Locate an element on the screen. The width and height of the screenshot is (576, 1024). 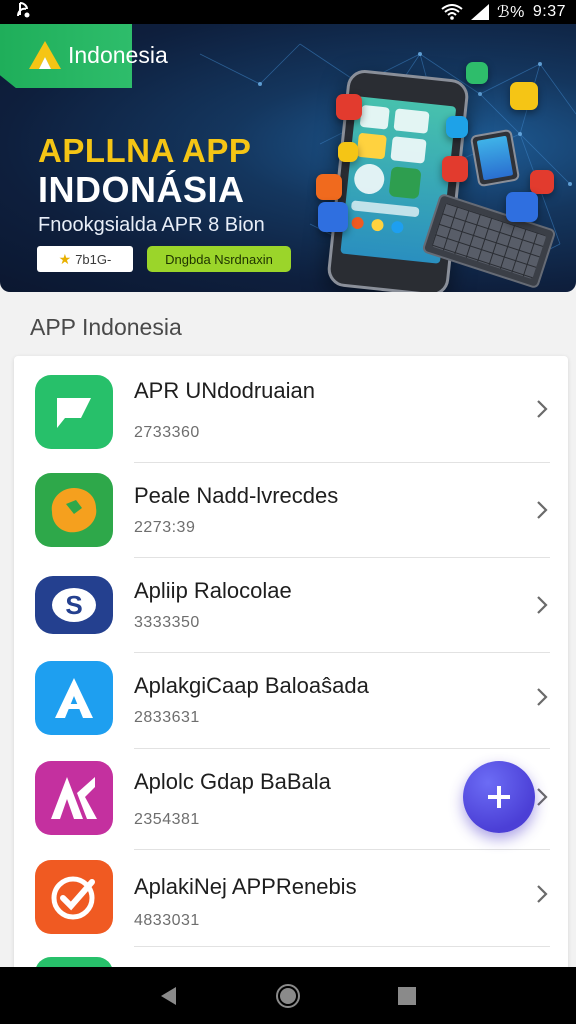
app-name: AplakiNej APPRenebis is located at coordinates (245, 886).